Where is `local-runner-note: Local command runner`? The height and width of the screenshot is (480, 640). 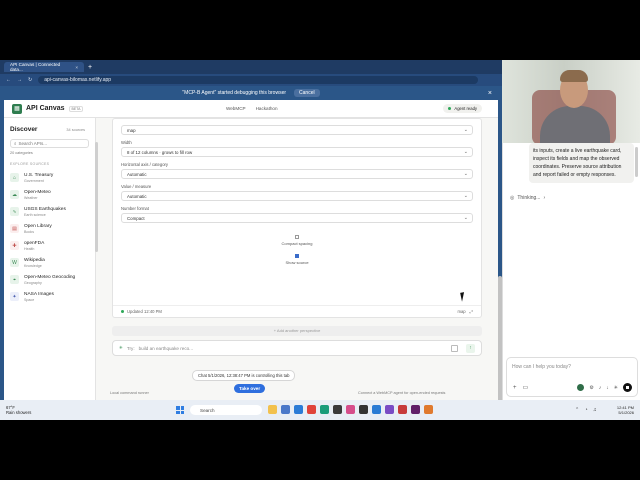 local-runner-note: Local command runner is located at coordinates (129, 393).